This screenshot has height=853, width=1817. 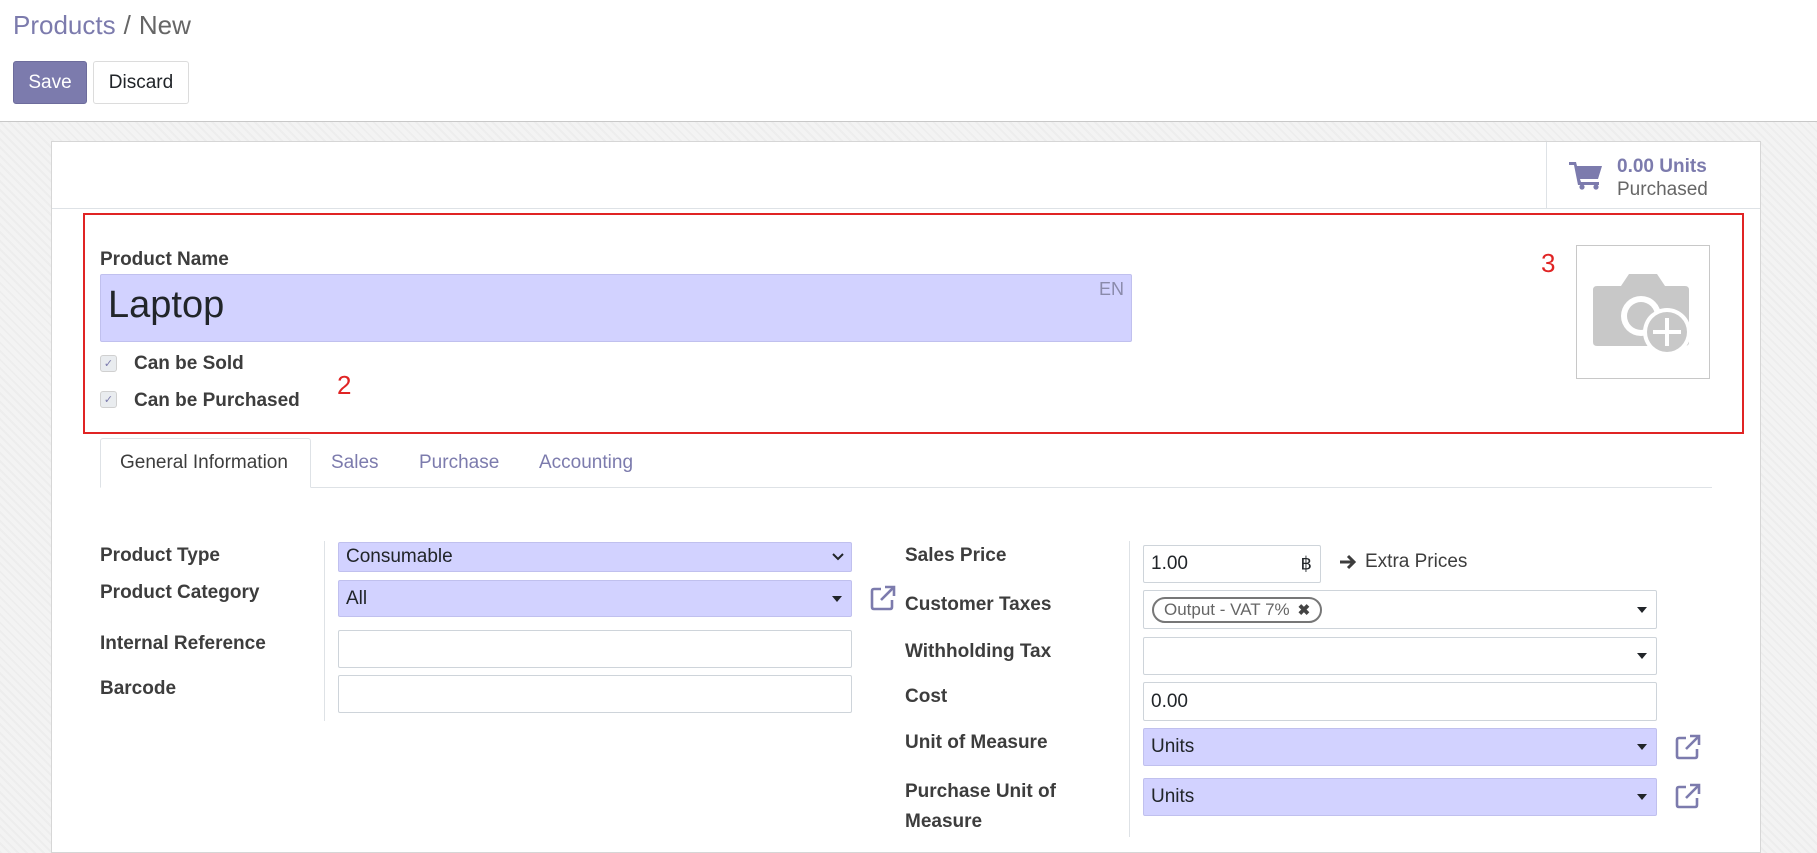 I want to click on can-be-purchased-label: Can be Purchased, so click(x=217, y=400).